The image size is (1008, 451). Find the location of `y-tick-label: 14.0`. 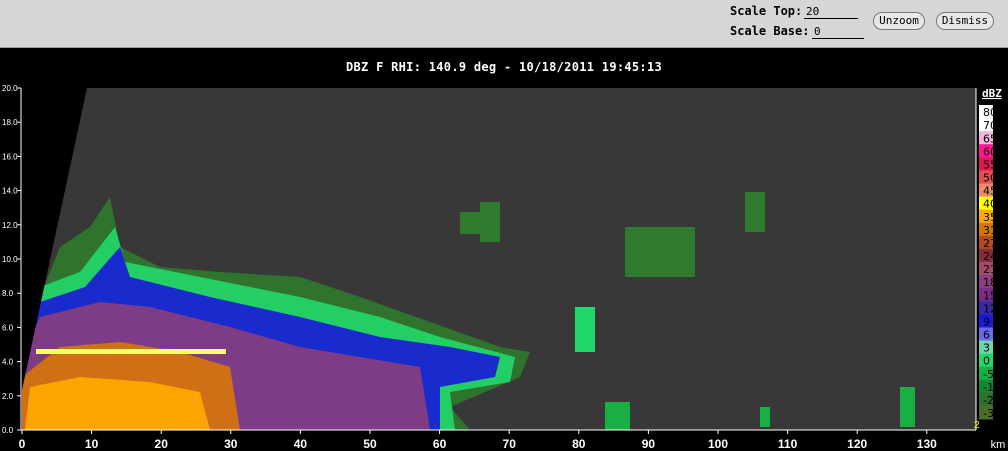

y-tick-label: 14.0 is located at coordinates (10, 191).